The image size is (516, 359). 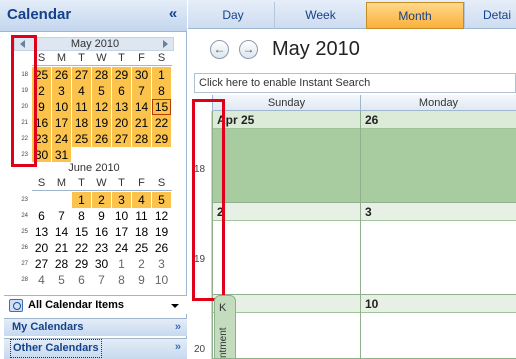 I want to click on mini-day: 6, so click(x=81, y=280).